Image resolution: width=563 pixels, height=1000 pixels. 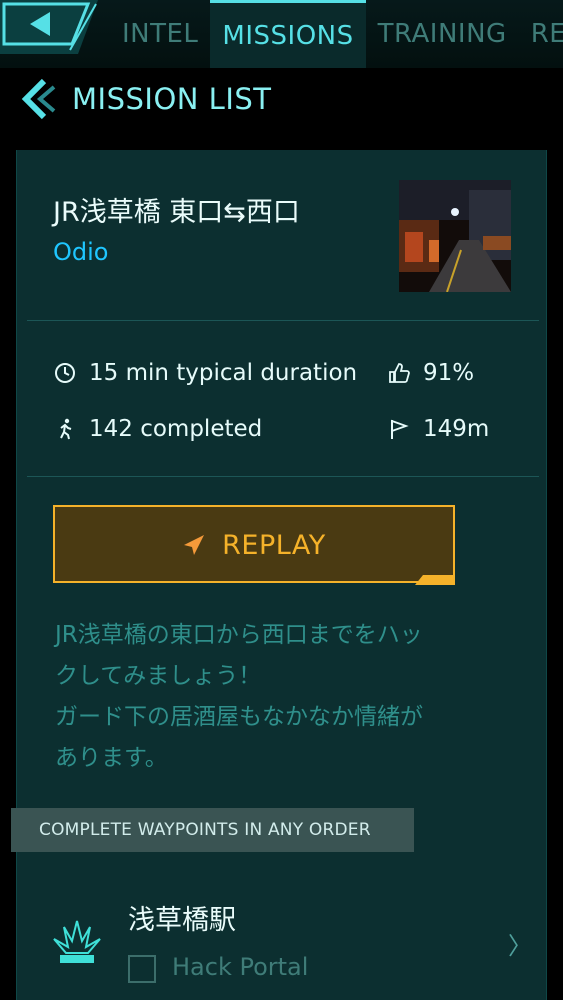 I want to click on description-line: ガード下の居酒屋もなかなか情緒が, so click(x=239, y=717).